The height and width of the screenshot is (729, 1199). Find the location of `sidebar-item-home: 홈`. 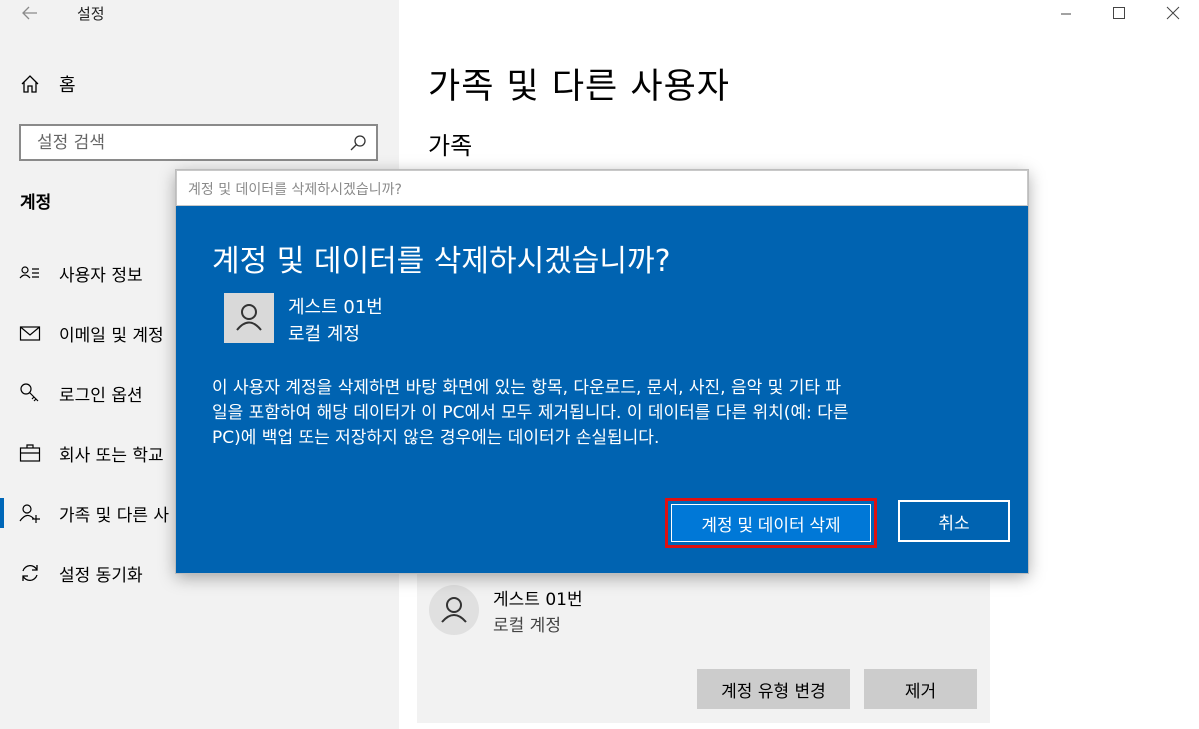

sidebar-item-home: 홈 is located at coordinates (48, 84).